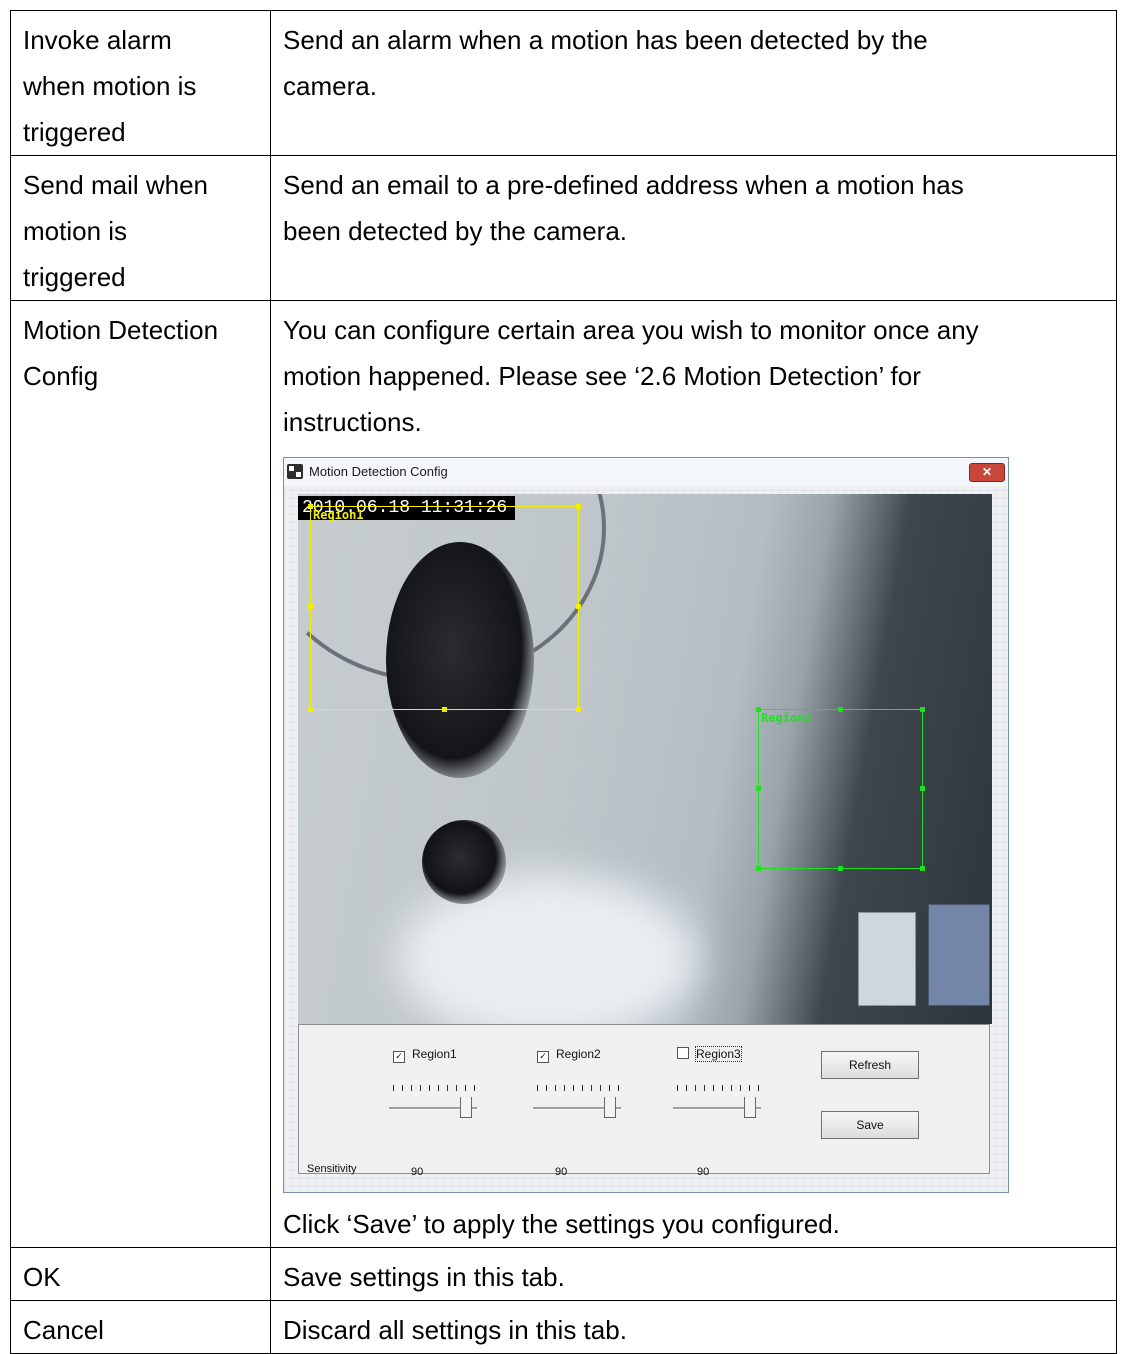 Image resolution: width=1126 pixels, height=1354 pixels. Describe the element at coordinates (870, 1125) in the screenshot. I see `save-button: Save` at that location.